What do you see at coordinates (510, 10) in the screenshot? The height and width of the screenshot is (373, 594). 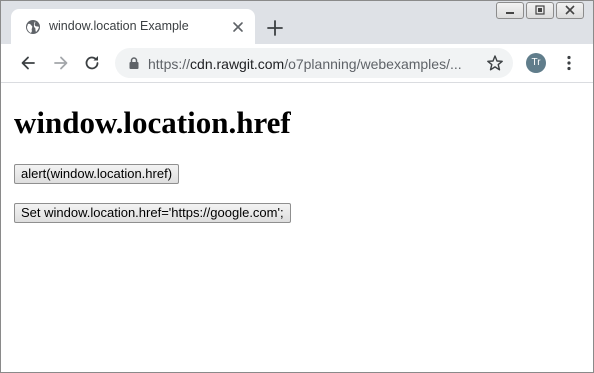 I see `minimize-button` at bounding box center [510, 10].